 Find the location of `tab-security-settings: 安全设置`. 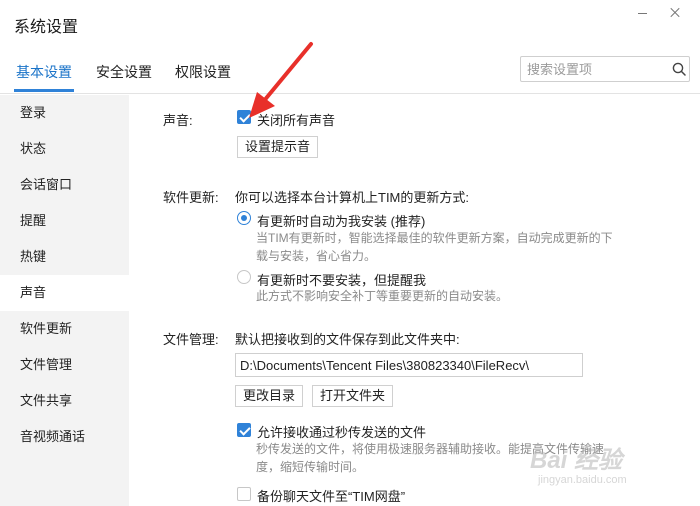

tab-security-settings: 安全设置 is located at coordinates (124, 72).